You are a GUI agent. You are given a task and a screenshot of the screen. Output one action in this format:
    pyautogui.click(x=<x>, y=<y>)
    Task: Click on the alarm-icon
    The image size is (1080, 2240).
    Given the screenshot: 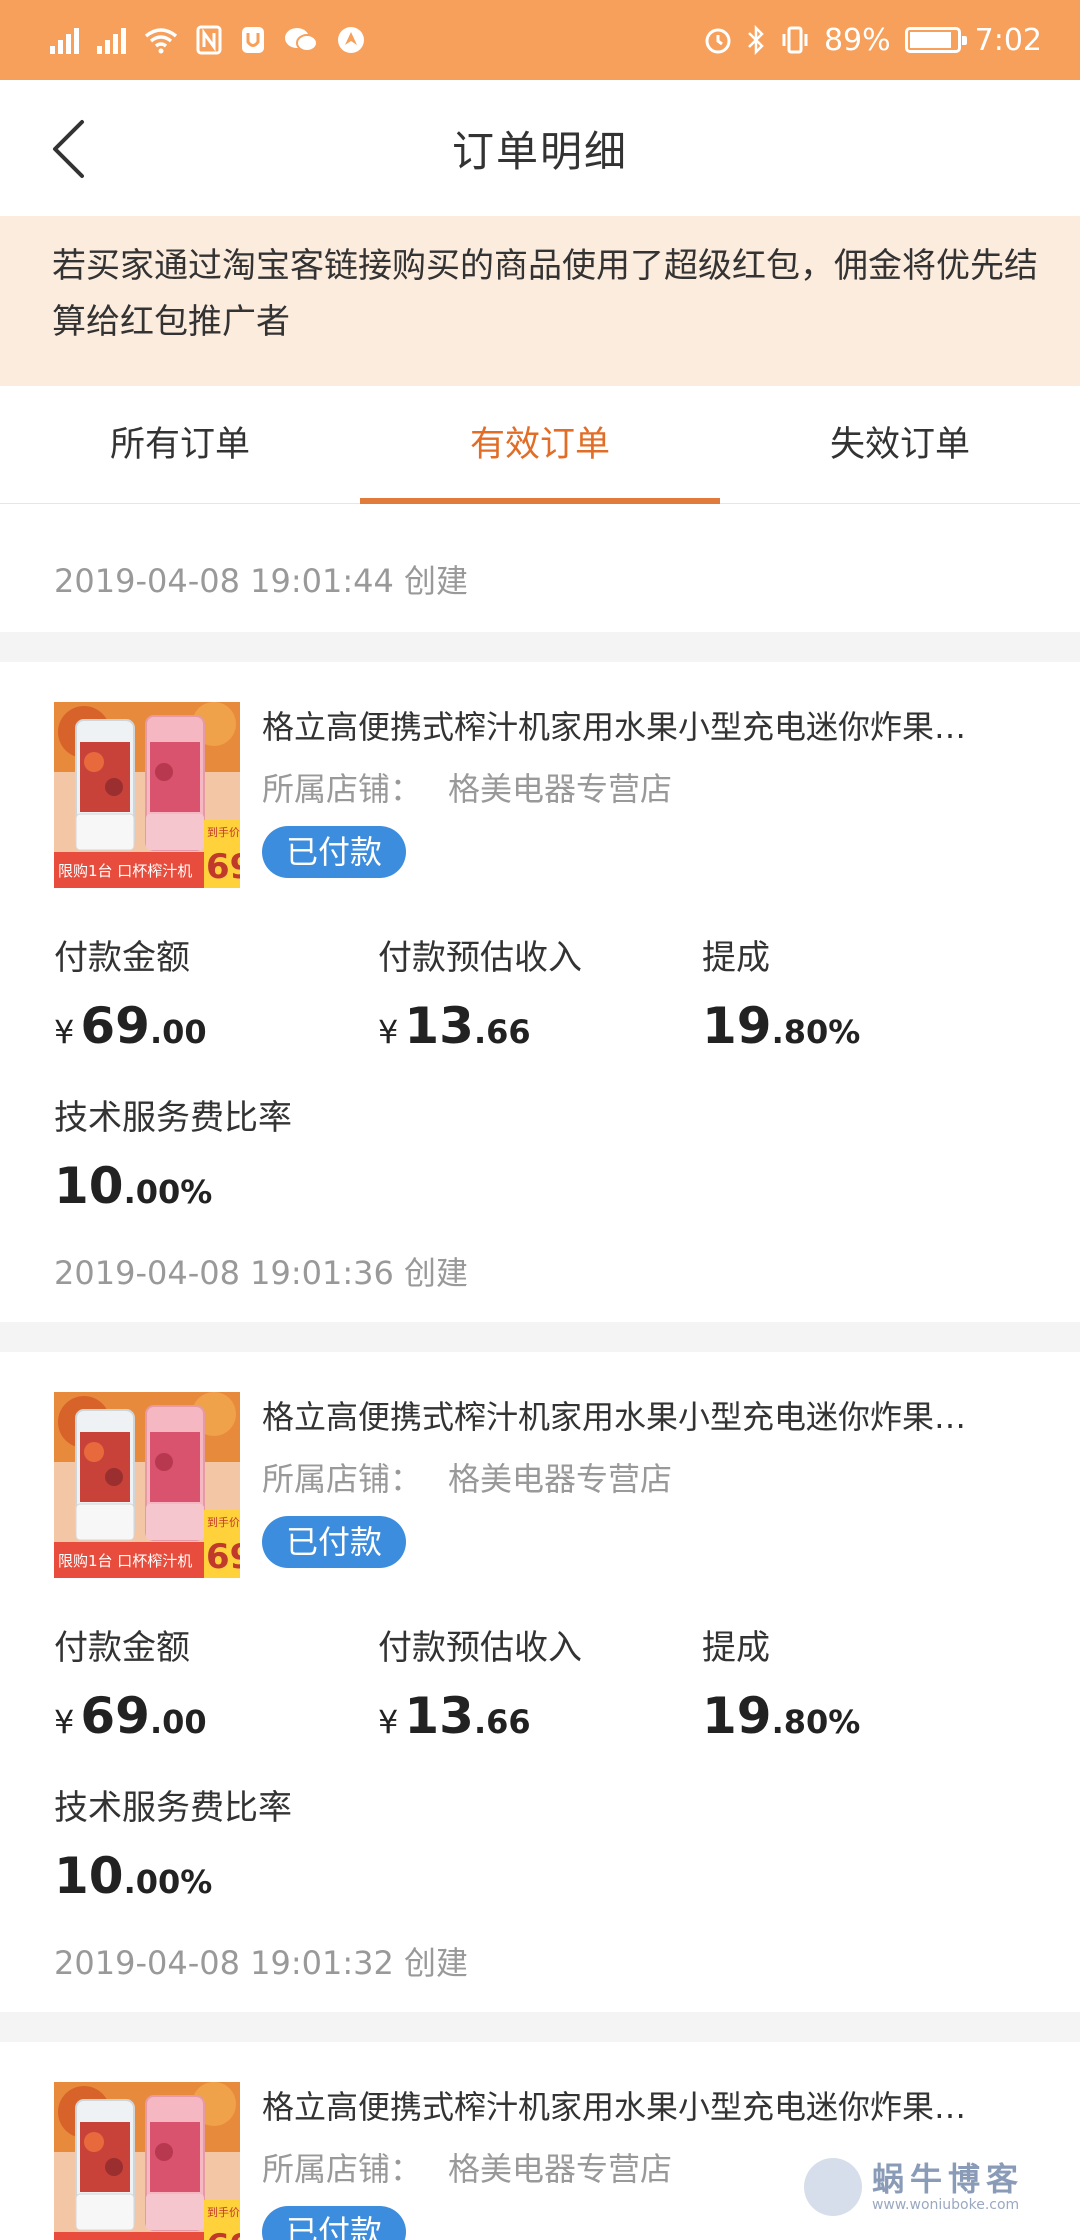 What is the action you would take?
    pyautogui.click(x=718, y=41)
    